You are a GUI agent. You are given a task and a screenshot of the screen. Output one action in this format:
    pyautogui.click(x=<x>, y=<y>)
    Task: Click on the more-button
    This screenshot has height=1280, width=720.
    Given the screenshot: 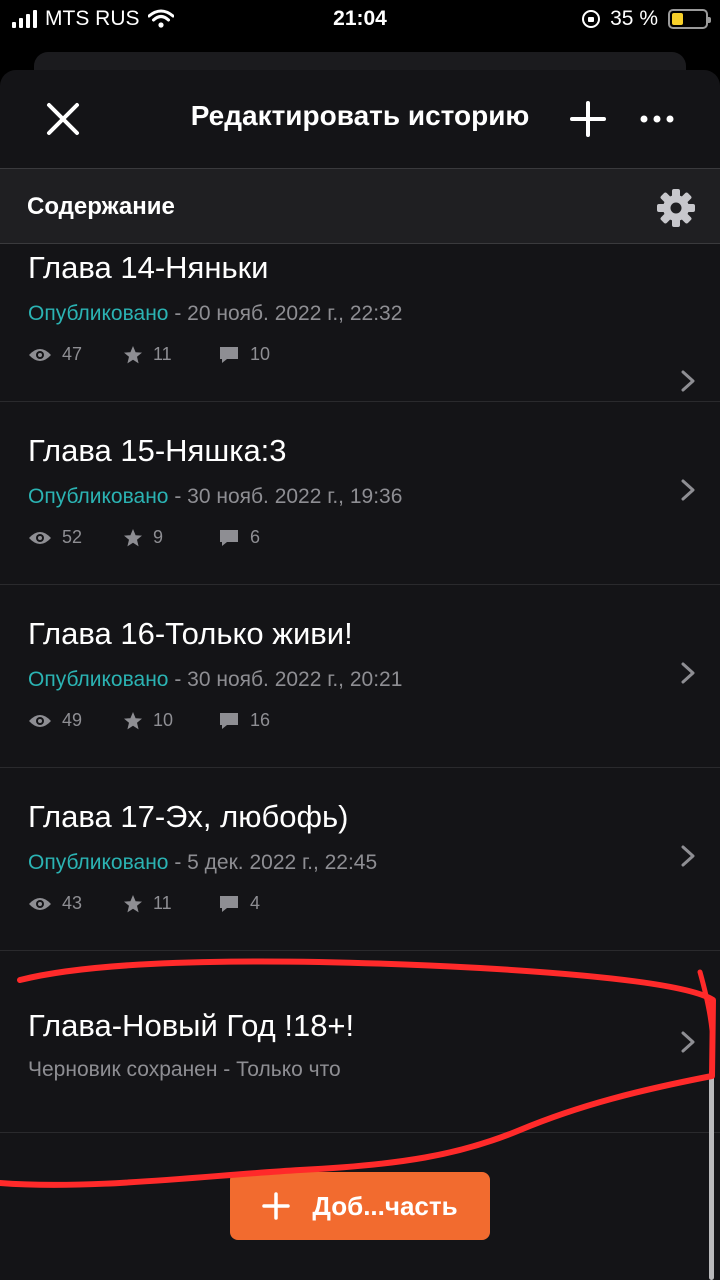 What is the action you would take?
    pyautogui.click(x=657, y=119)
    